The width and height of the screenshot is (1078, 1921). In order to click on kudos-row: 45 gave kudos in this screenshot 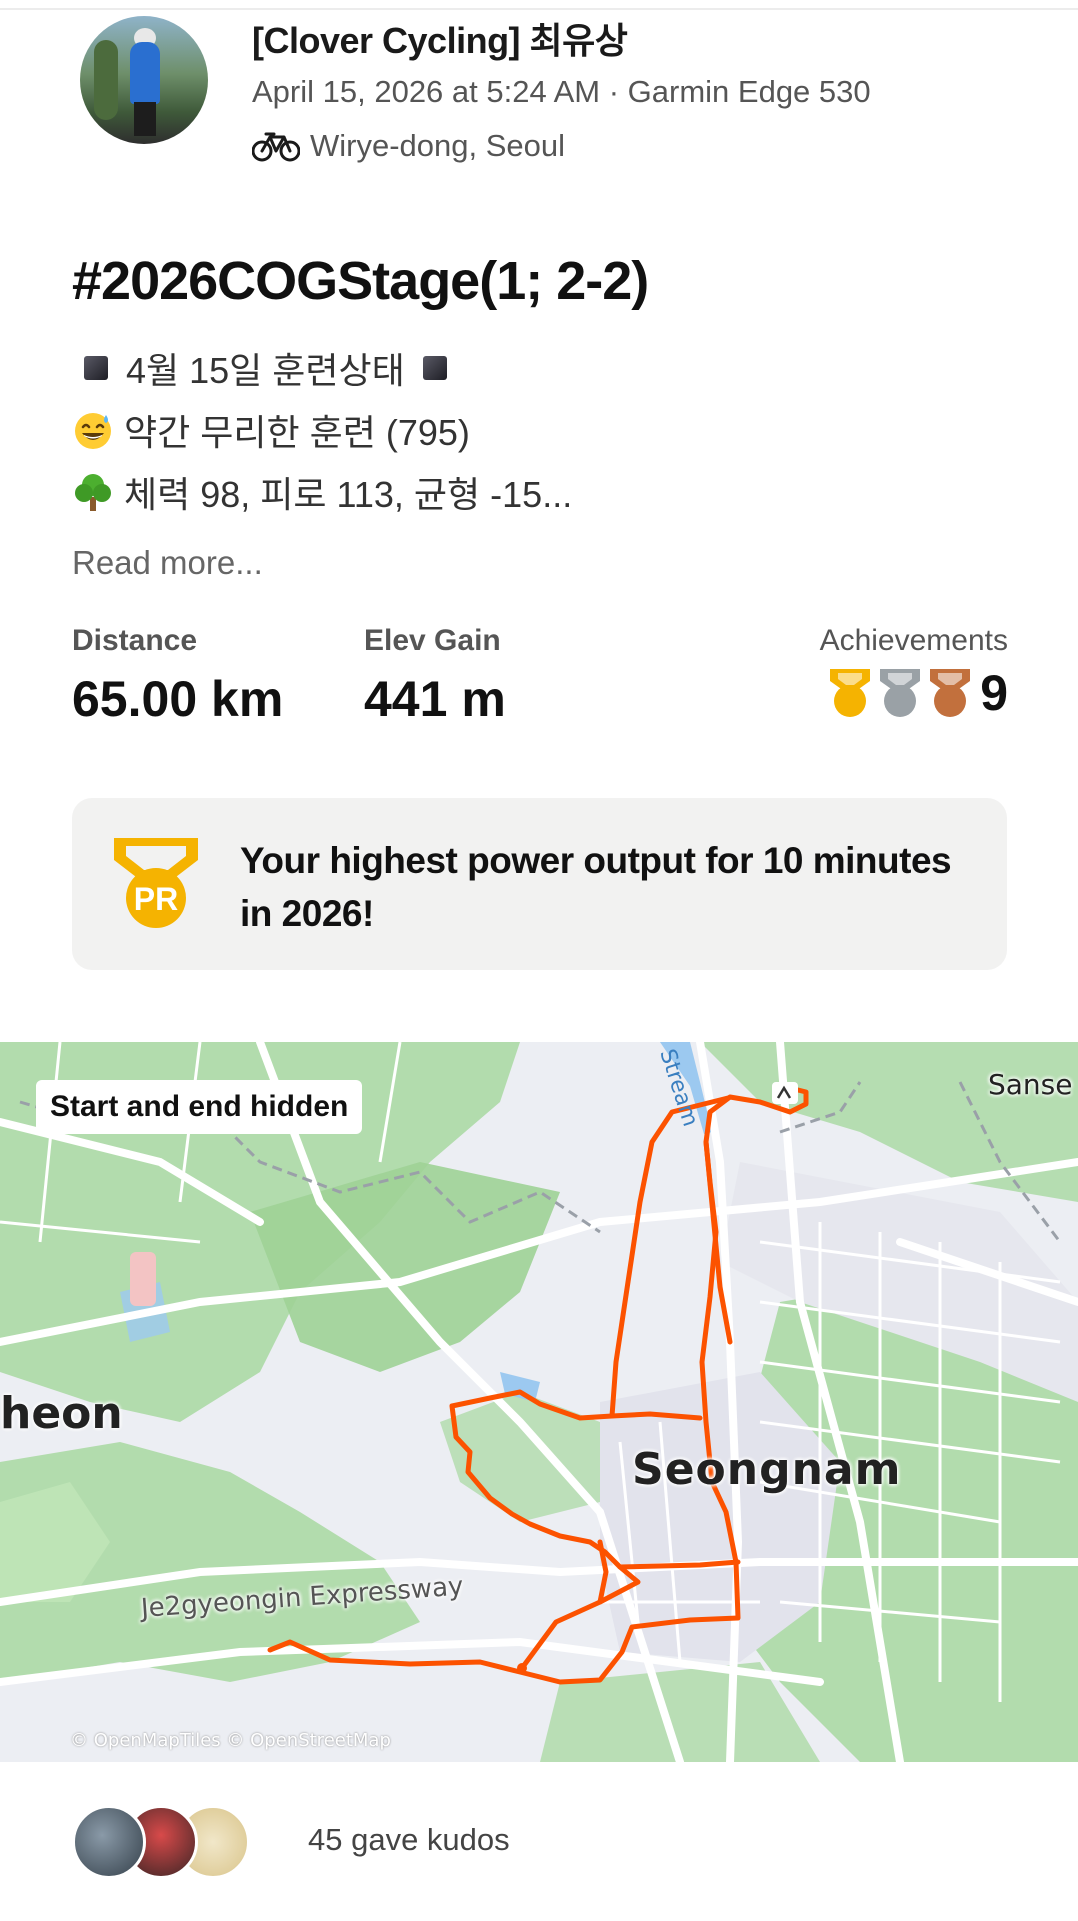, I will do `click(291, 1842)`.